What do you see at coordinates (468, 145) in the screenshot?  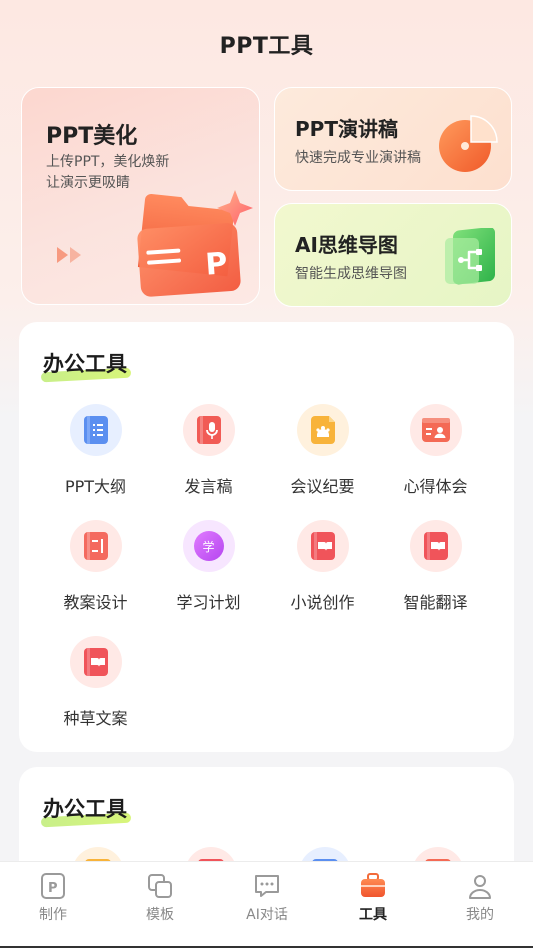 I see `pie-chart-icon` at bounding box center [468, 145].